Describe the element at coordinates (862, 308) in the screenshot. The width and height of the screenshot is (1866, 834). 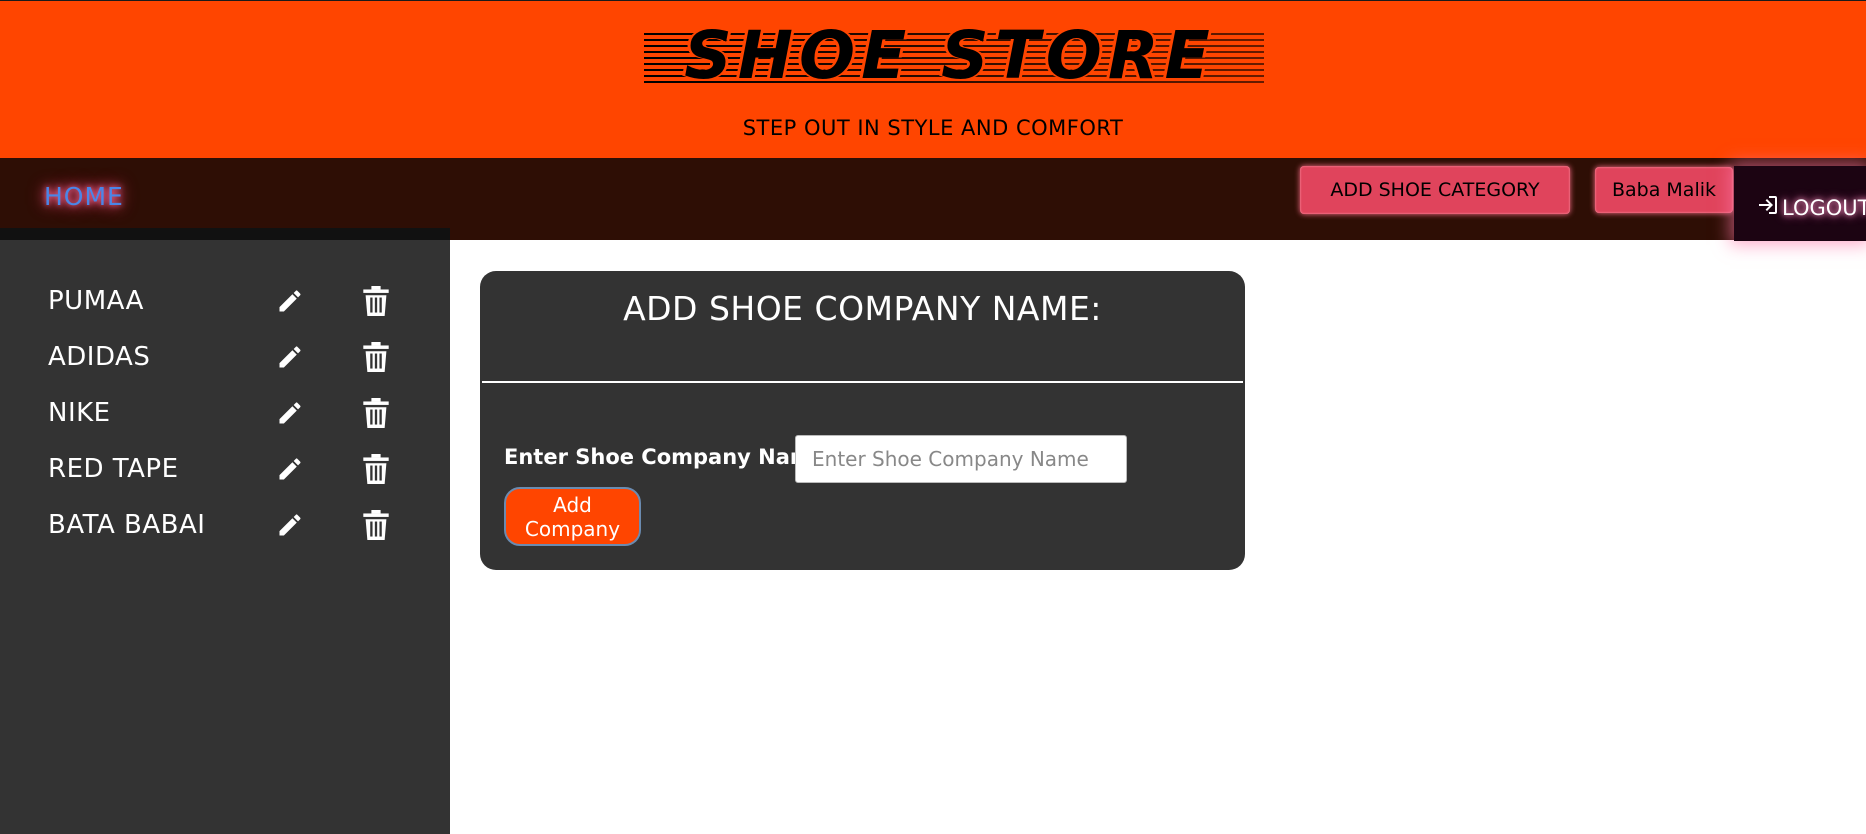
I see `card-title: ADD SHOE COMPANY NAME:` at that location.